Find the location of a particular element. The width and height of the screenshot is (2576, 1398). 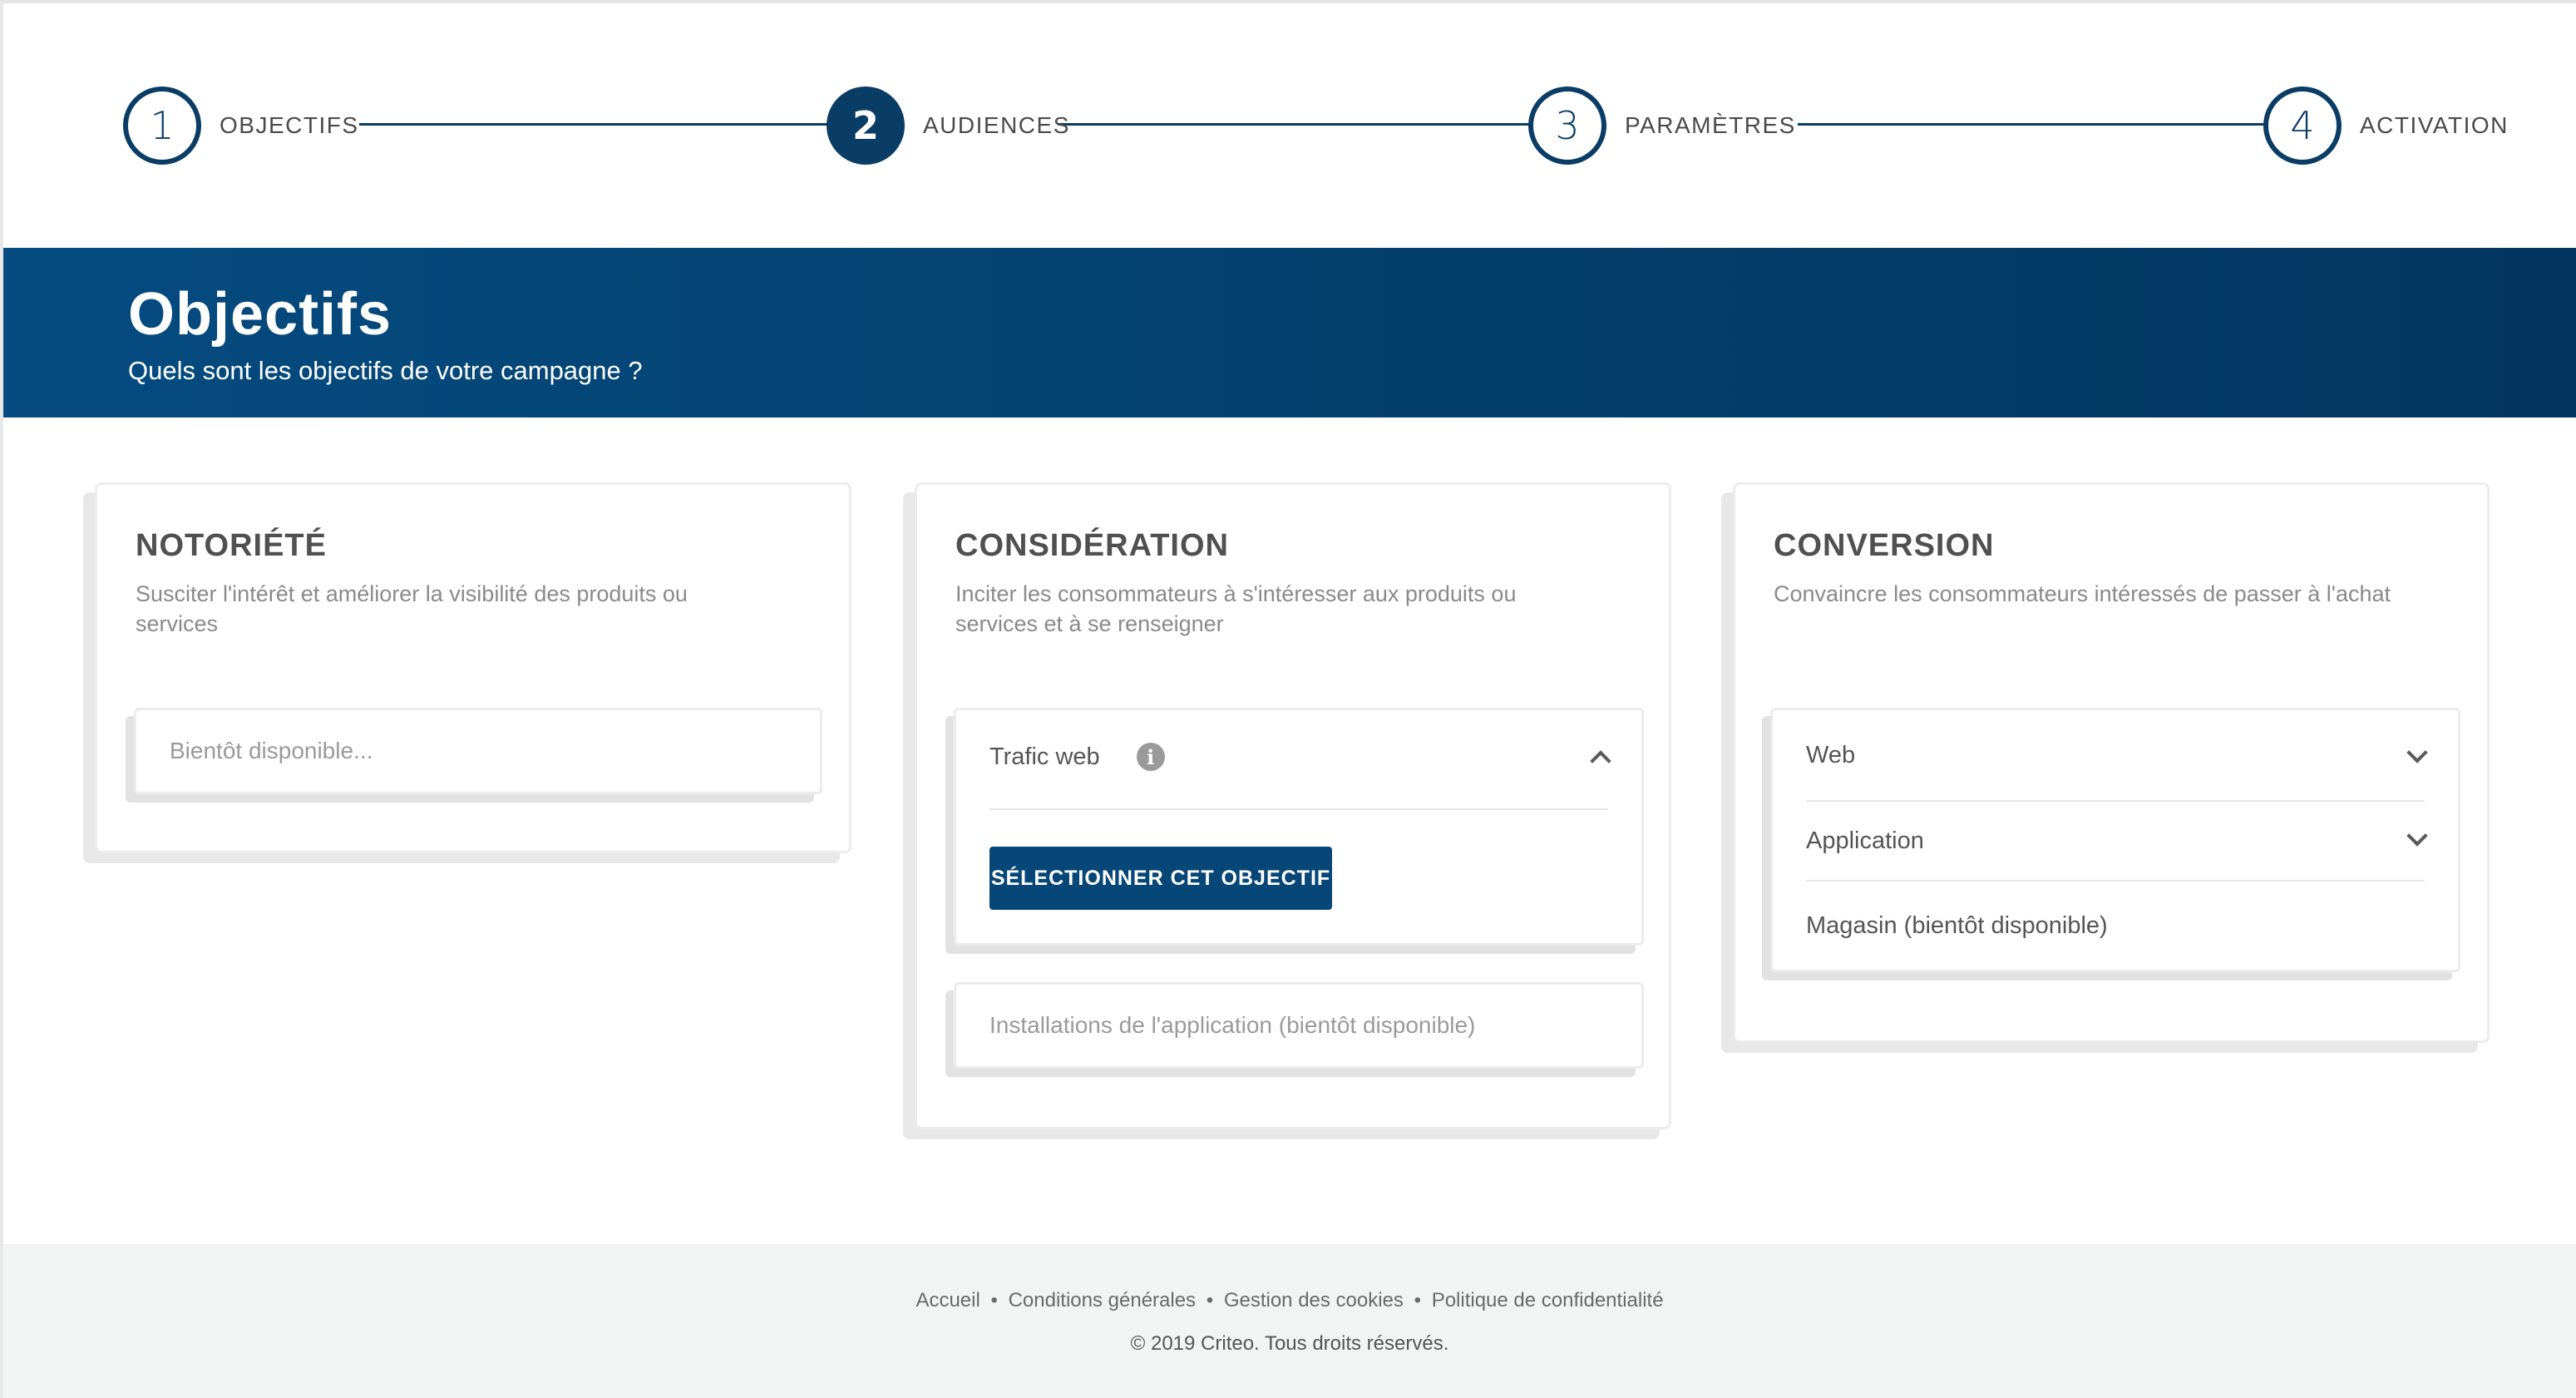

step-number: 3 is located at coordinates (1567, 125).